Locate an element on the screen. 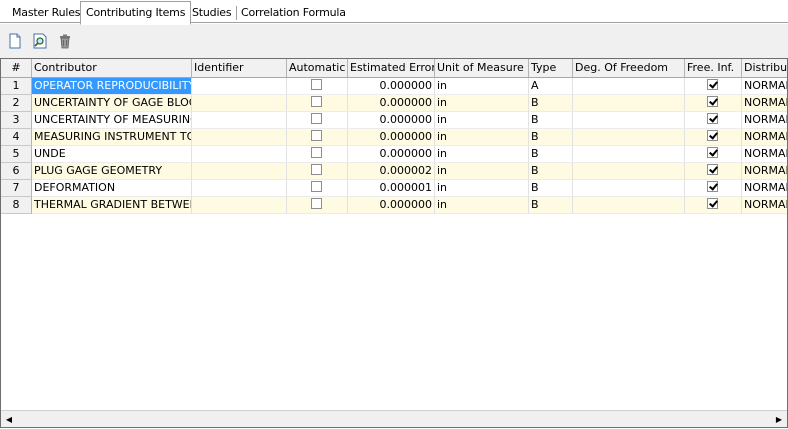 The height and width of the screenshot is (429, 788). table-row: 5 UNDE 0.000000 in B NORMAL is located at coordinates (394, 154).